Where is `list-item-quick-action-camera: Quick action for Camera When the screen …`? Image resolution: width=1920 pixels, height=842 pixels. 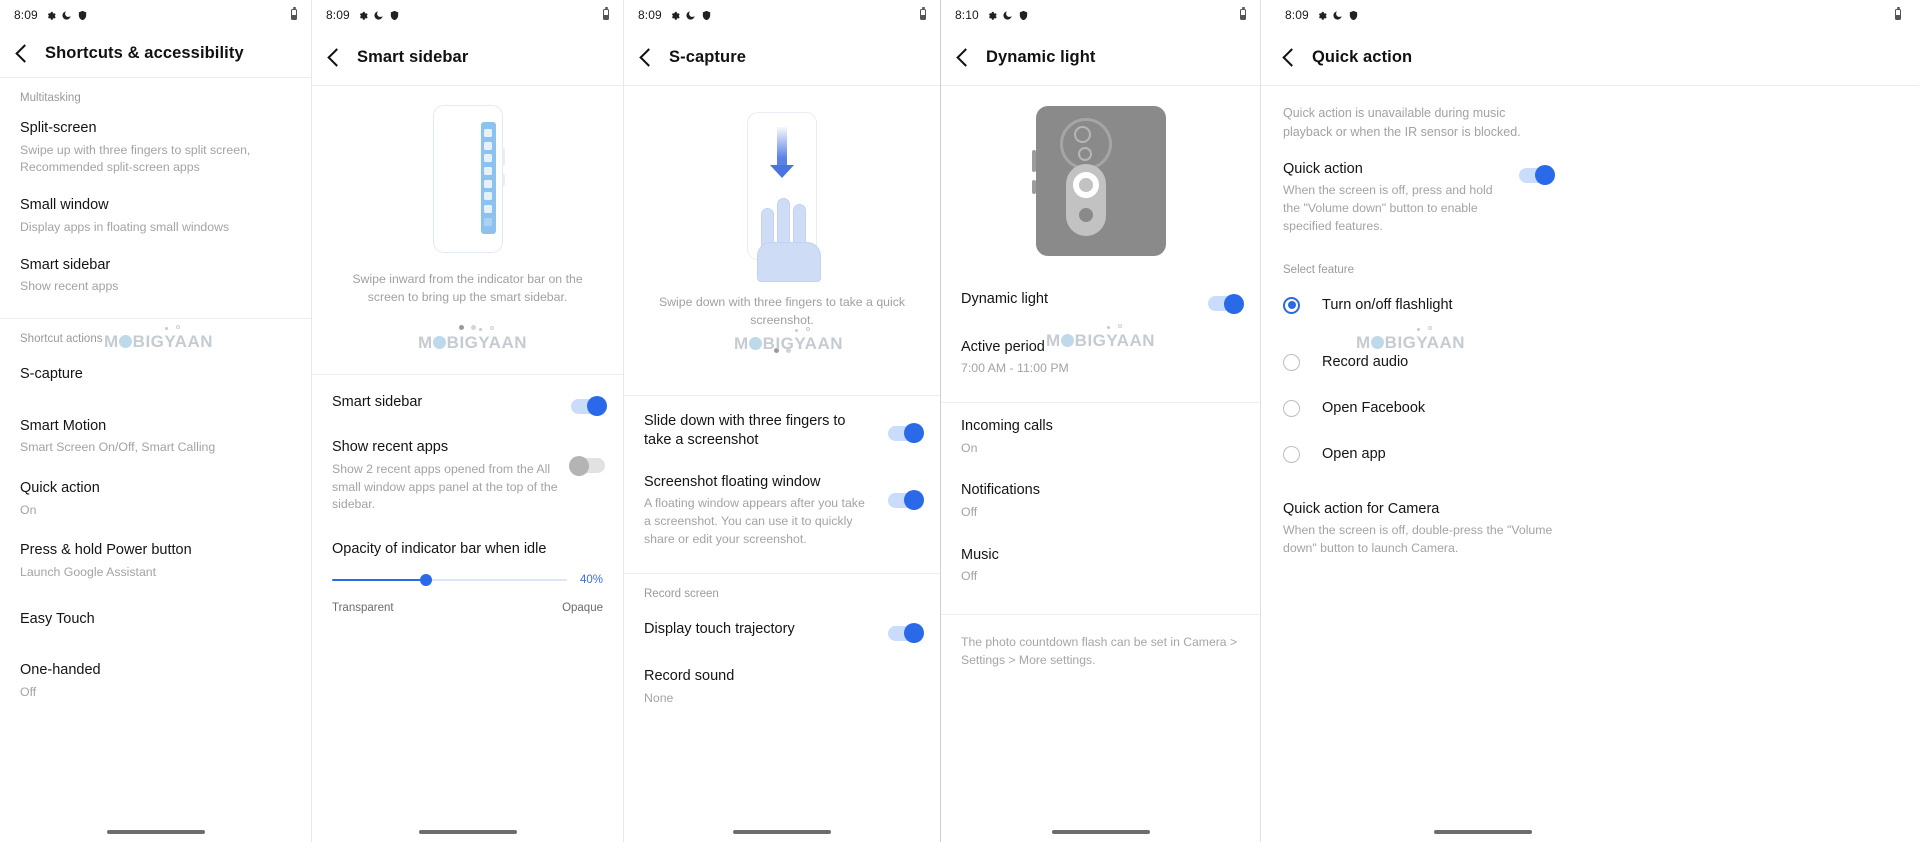 list-item-quick-action-camera: Quick action for Camera When the screen … is located at coordinates (1426, 523).